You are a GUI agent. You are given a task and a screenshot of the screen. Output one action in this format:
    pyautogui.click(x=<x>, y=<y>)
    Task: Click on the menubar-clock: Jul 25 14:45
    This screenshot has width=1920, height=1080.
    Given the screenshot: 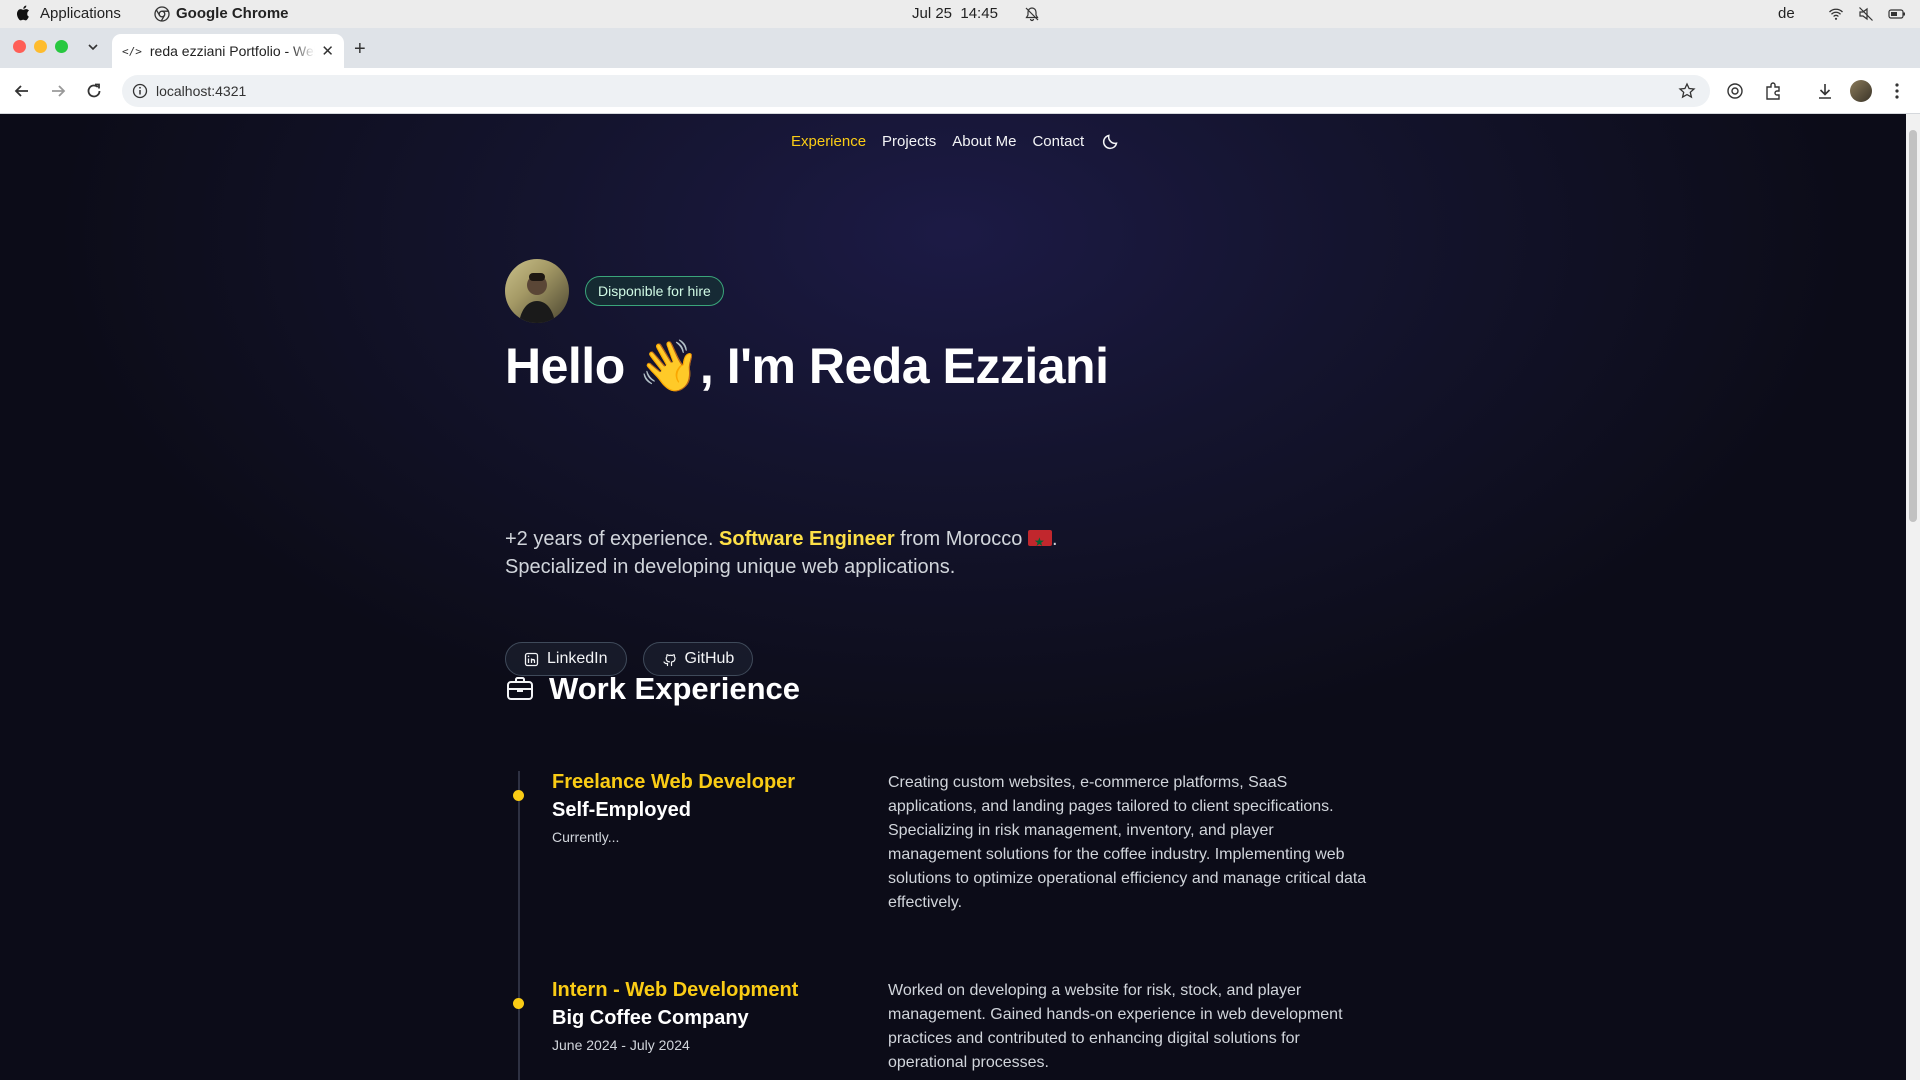 What is the action you would take?
    pyautogui.click(x=955, y=13)
    